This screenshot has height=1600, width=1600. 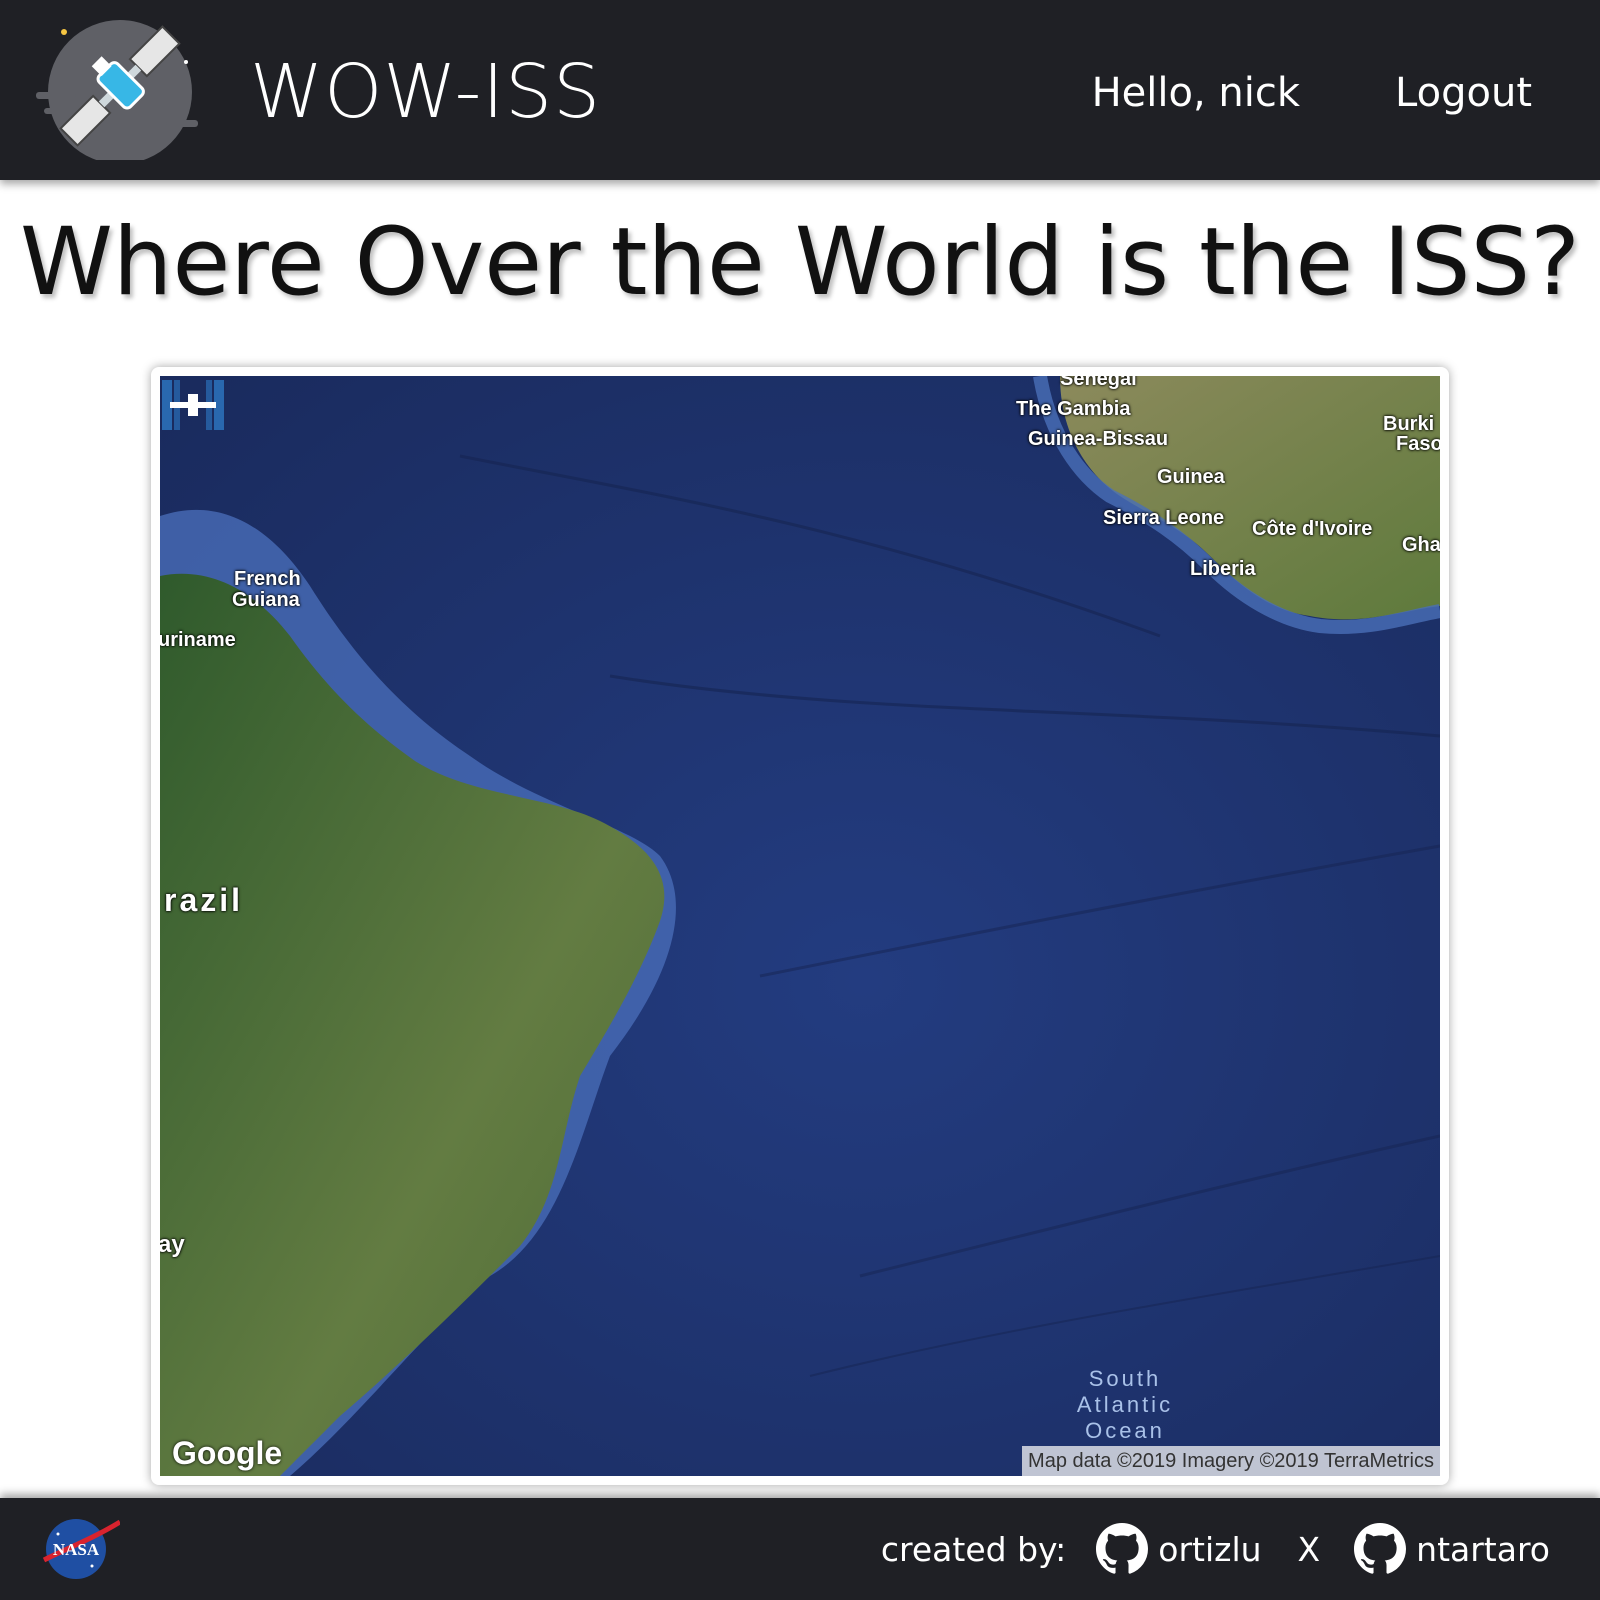 What do you see at coordinates (172, 1244) in the screenshot?
I see `map-label-paraguay: ay` at bounding box center [172, 1244].